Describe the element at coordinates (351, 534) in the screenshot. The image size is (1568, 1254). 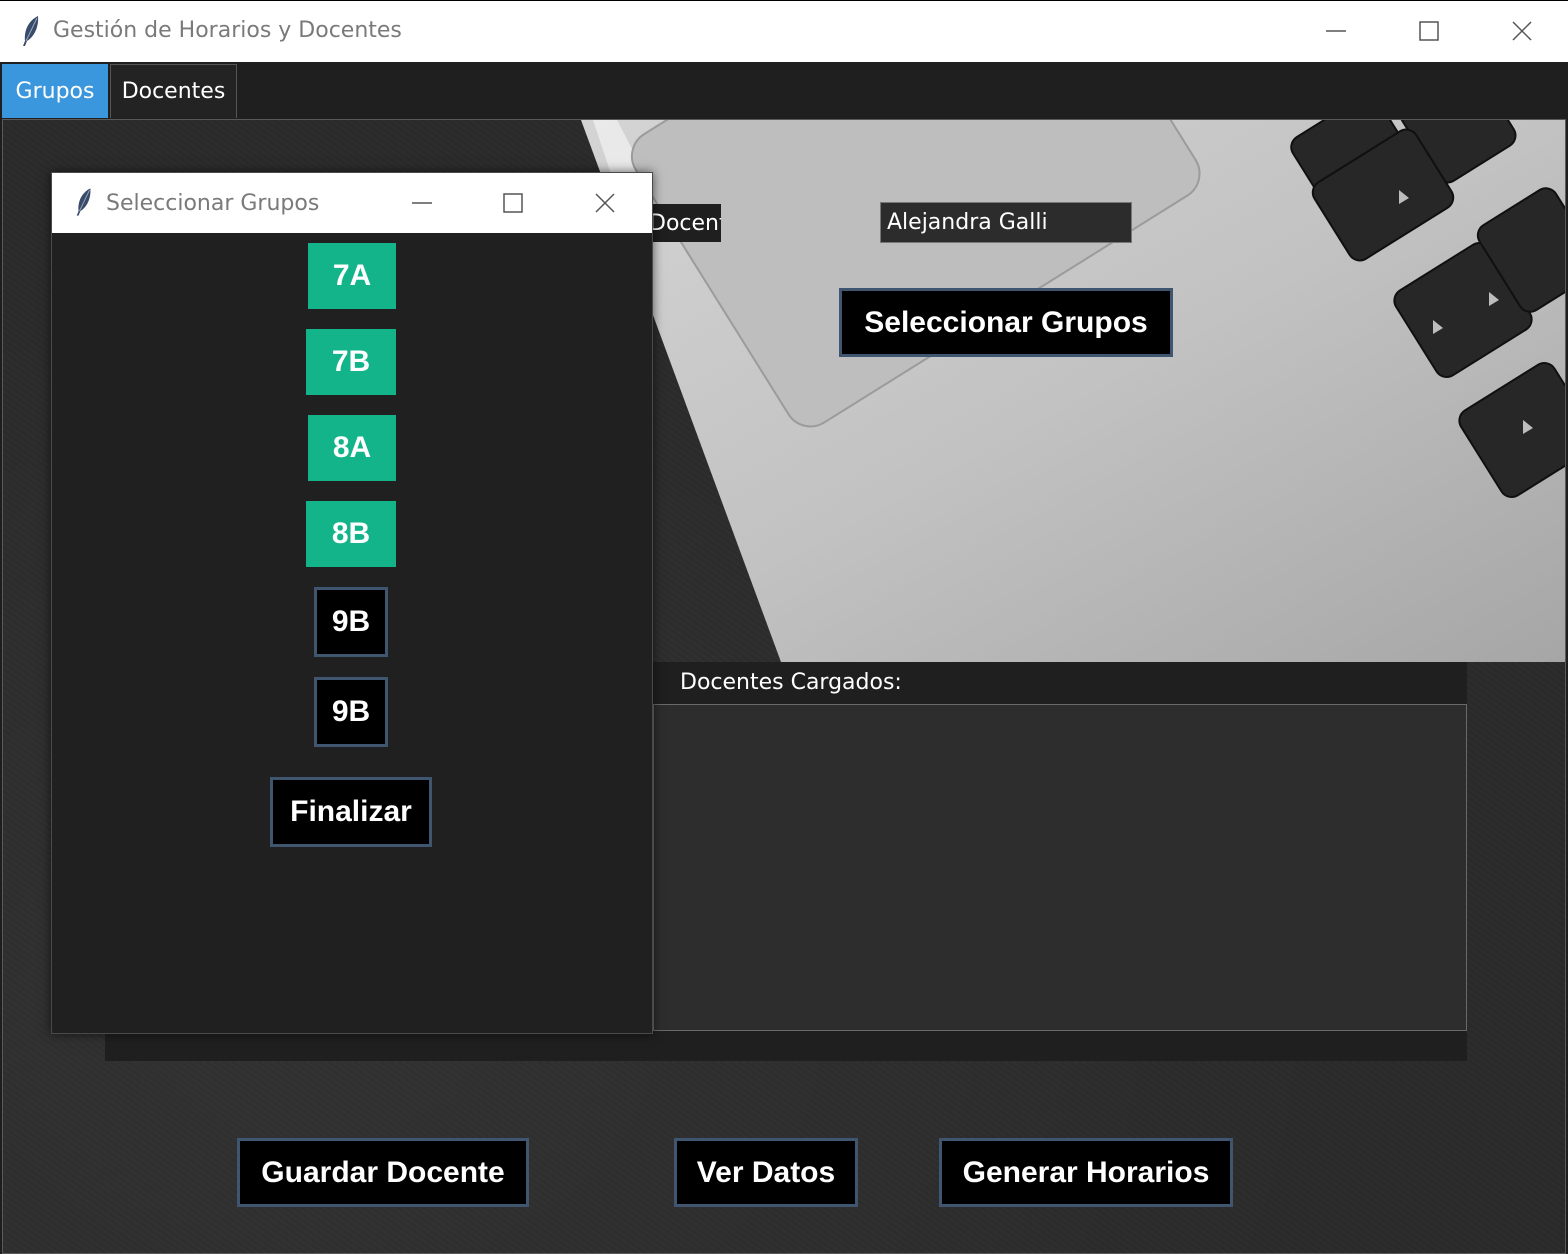
I see `group-button-8b: 8B` at that location.